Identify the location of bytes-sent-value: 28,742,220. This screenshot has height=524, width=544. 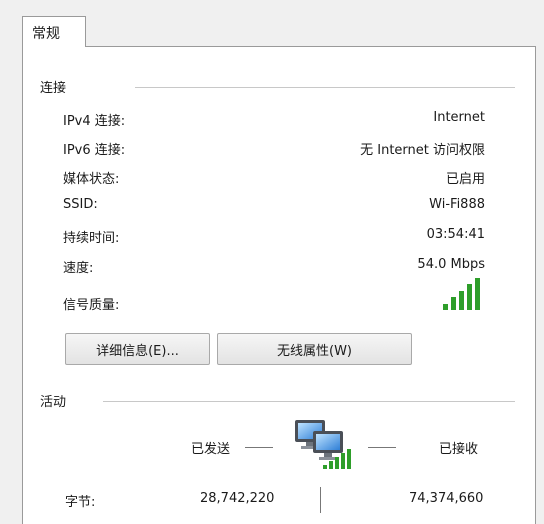
(237, 498).